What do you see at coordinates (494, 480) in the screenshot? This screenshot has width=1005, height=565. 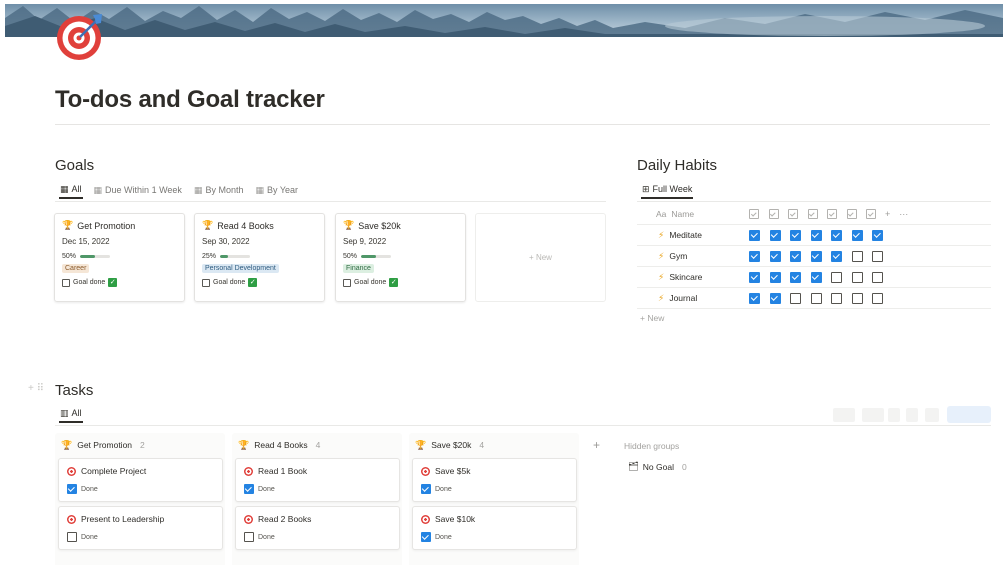 I see `task-card: Save $5k Done` at bounding box center [494, 480].